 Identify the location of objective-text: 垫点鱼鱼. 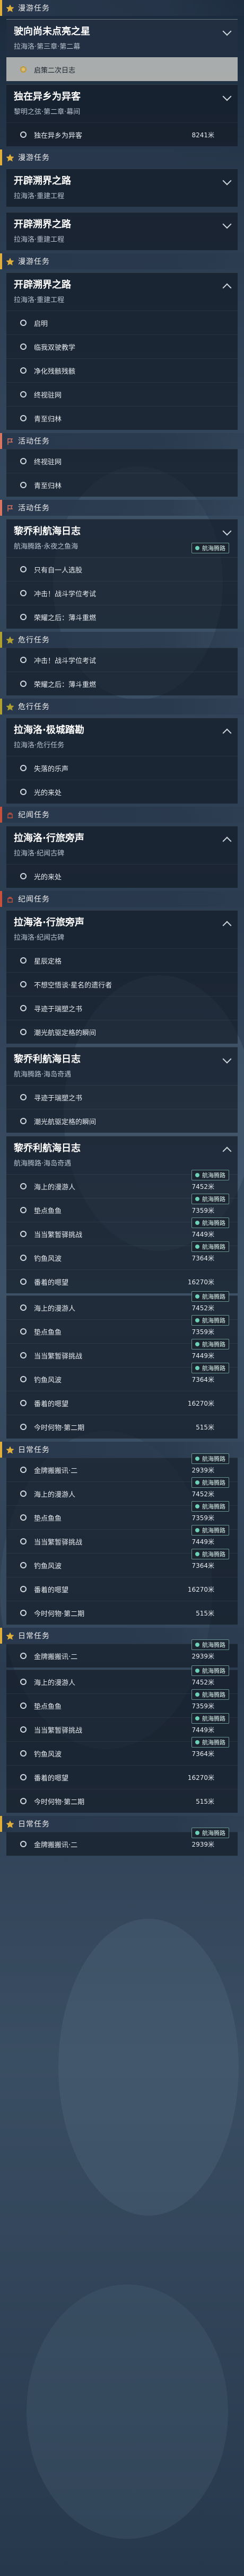
(48, 1332).